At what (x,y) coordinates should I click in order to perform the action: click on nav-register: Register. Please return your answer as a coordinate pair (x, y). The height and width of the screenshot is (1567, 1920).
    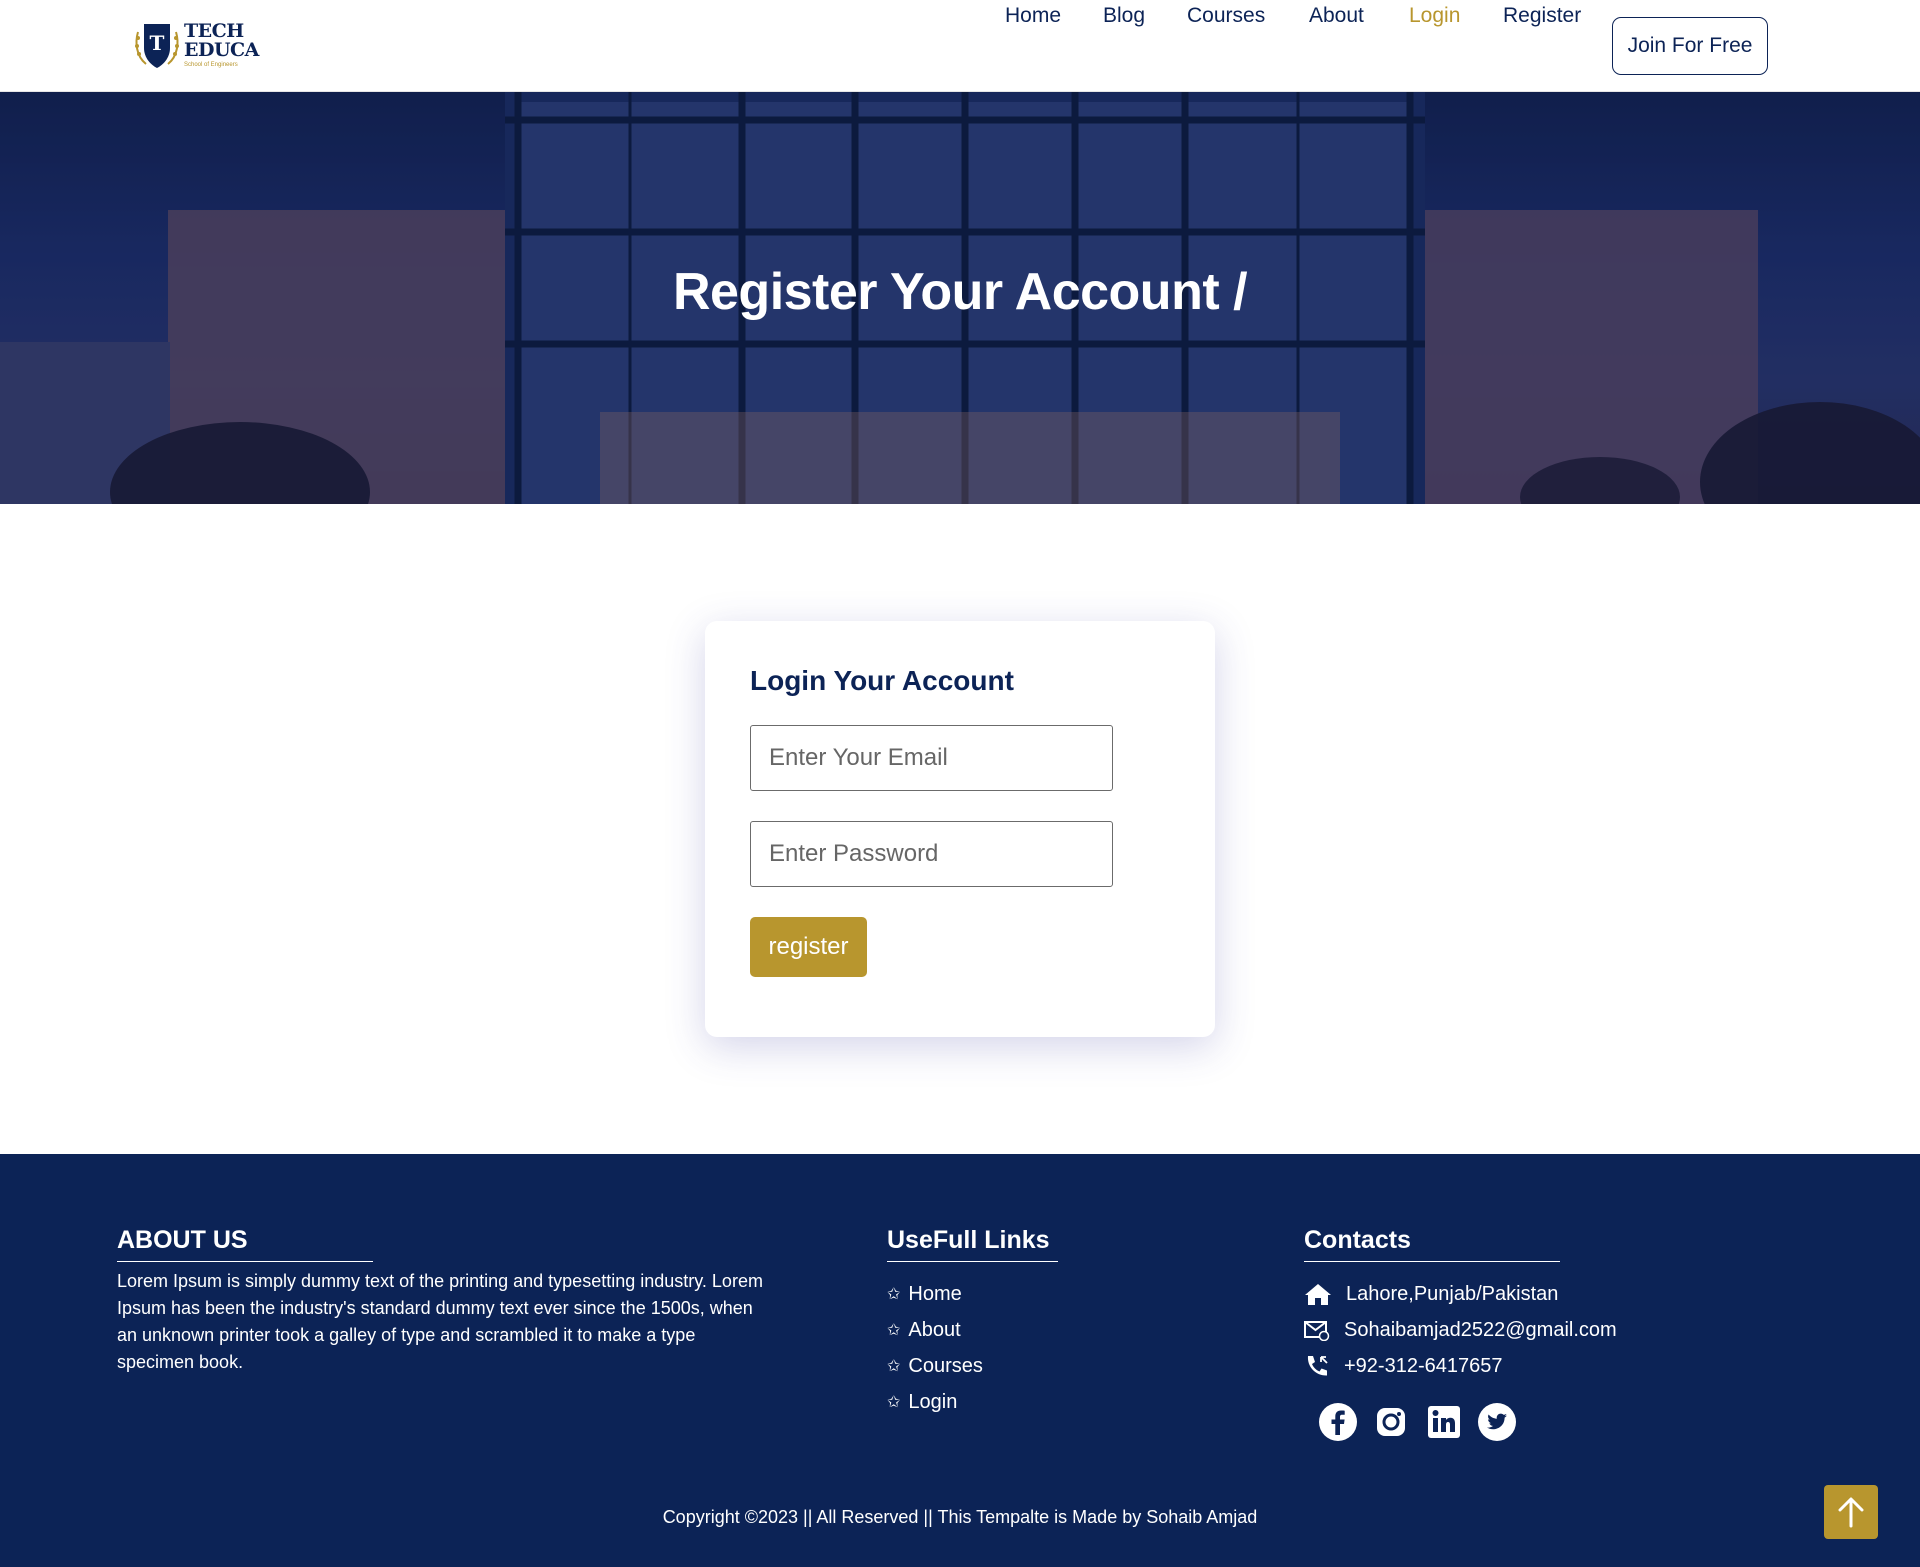
    Looking at the image, I should click on (1542, 16).